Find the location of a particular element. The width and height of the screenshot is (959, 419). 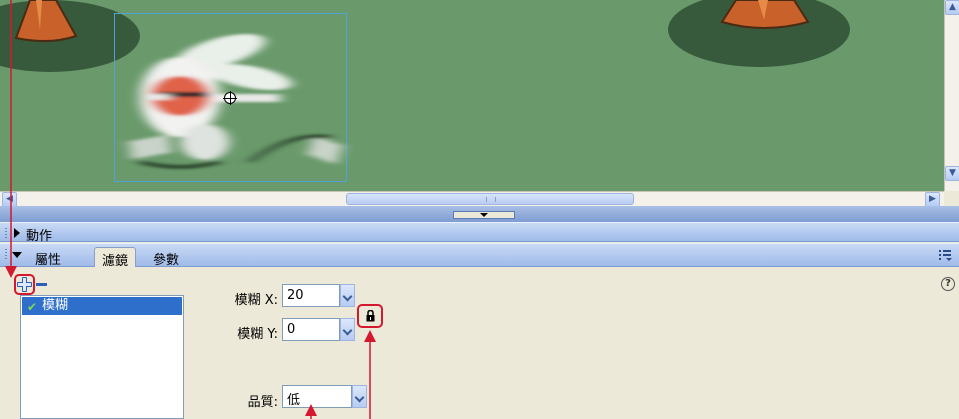

options-menu-icon is located at coordinates (946, 255).